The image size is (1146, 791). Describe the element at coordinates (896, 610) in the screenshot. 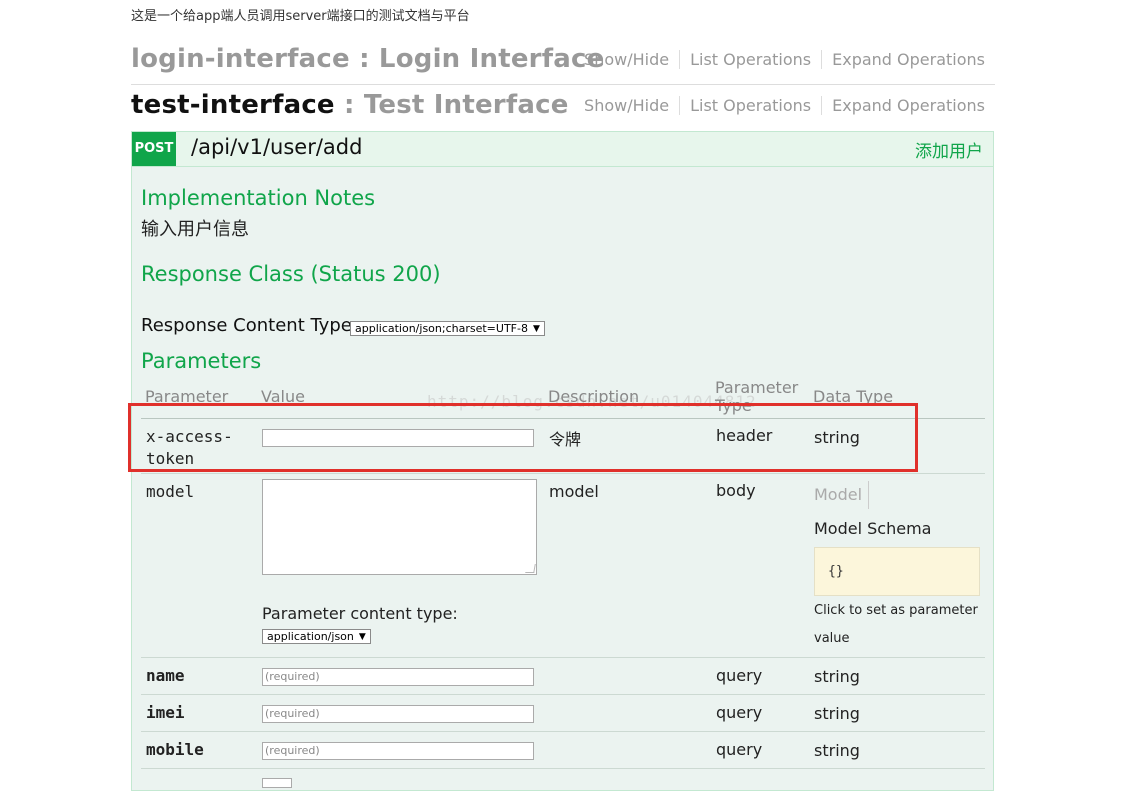

I see `click-note-line1: Click to set as parameter` at that location.